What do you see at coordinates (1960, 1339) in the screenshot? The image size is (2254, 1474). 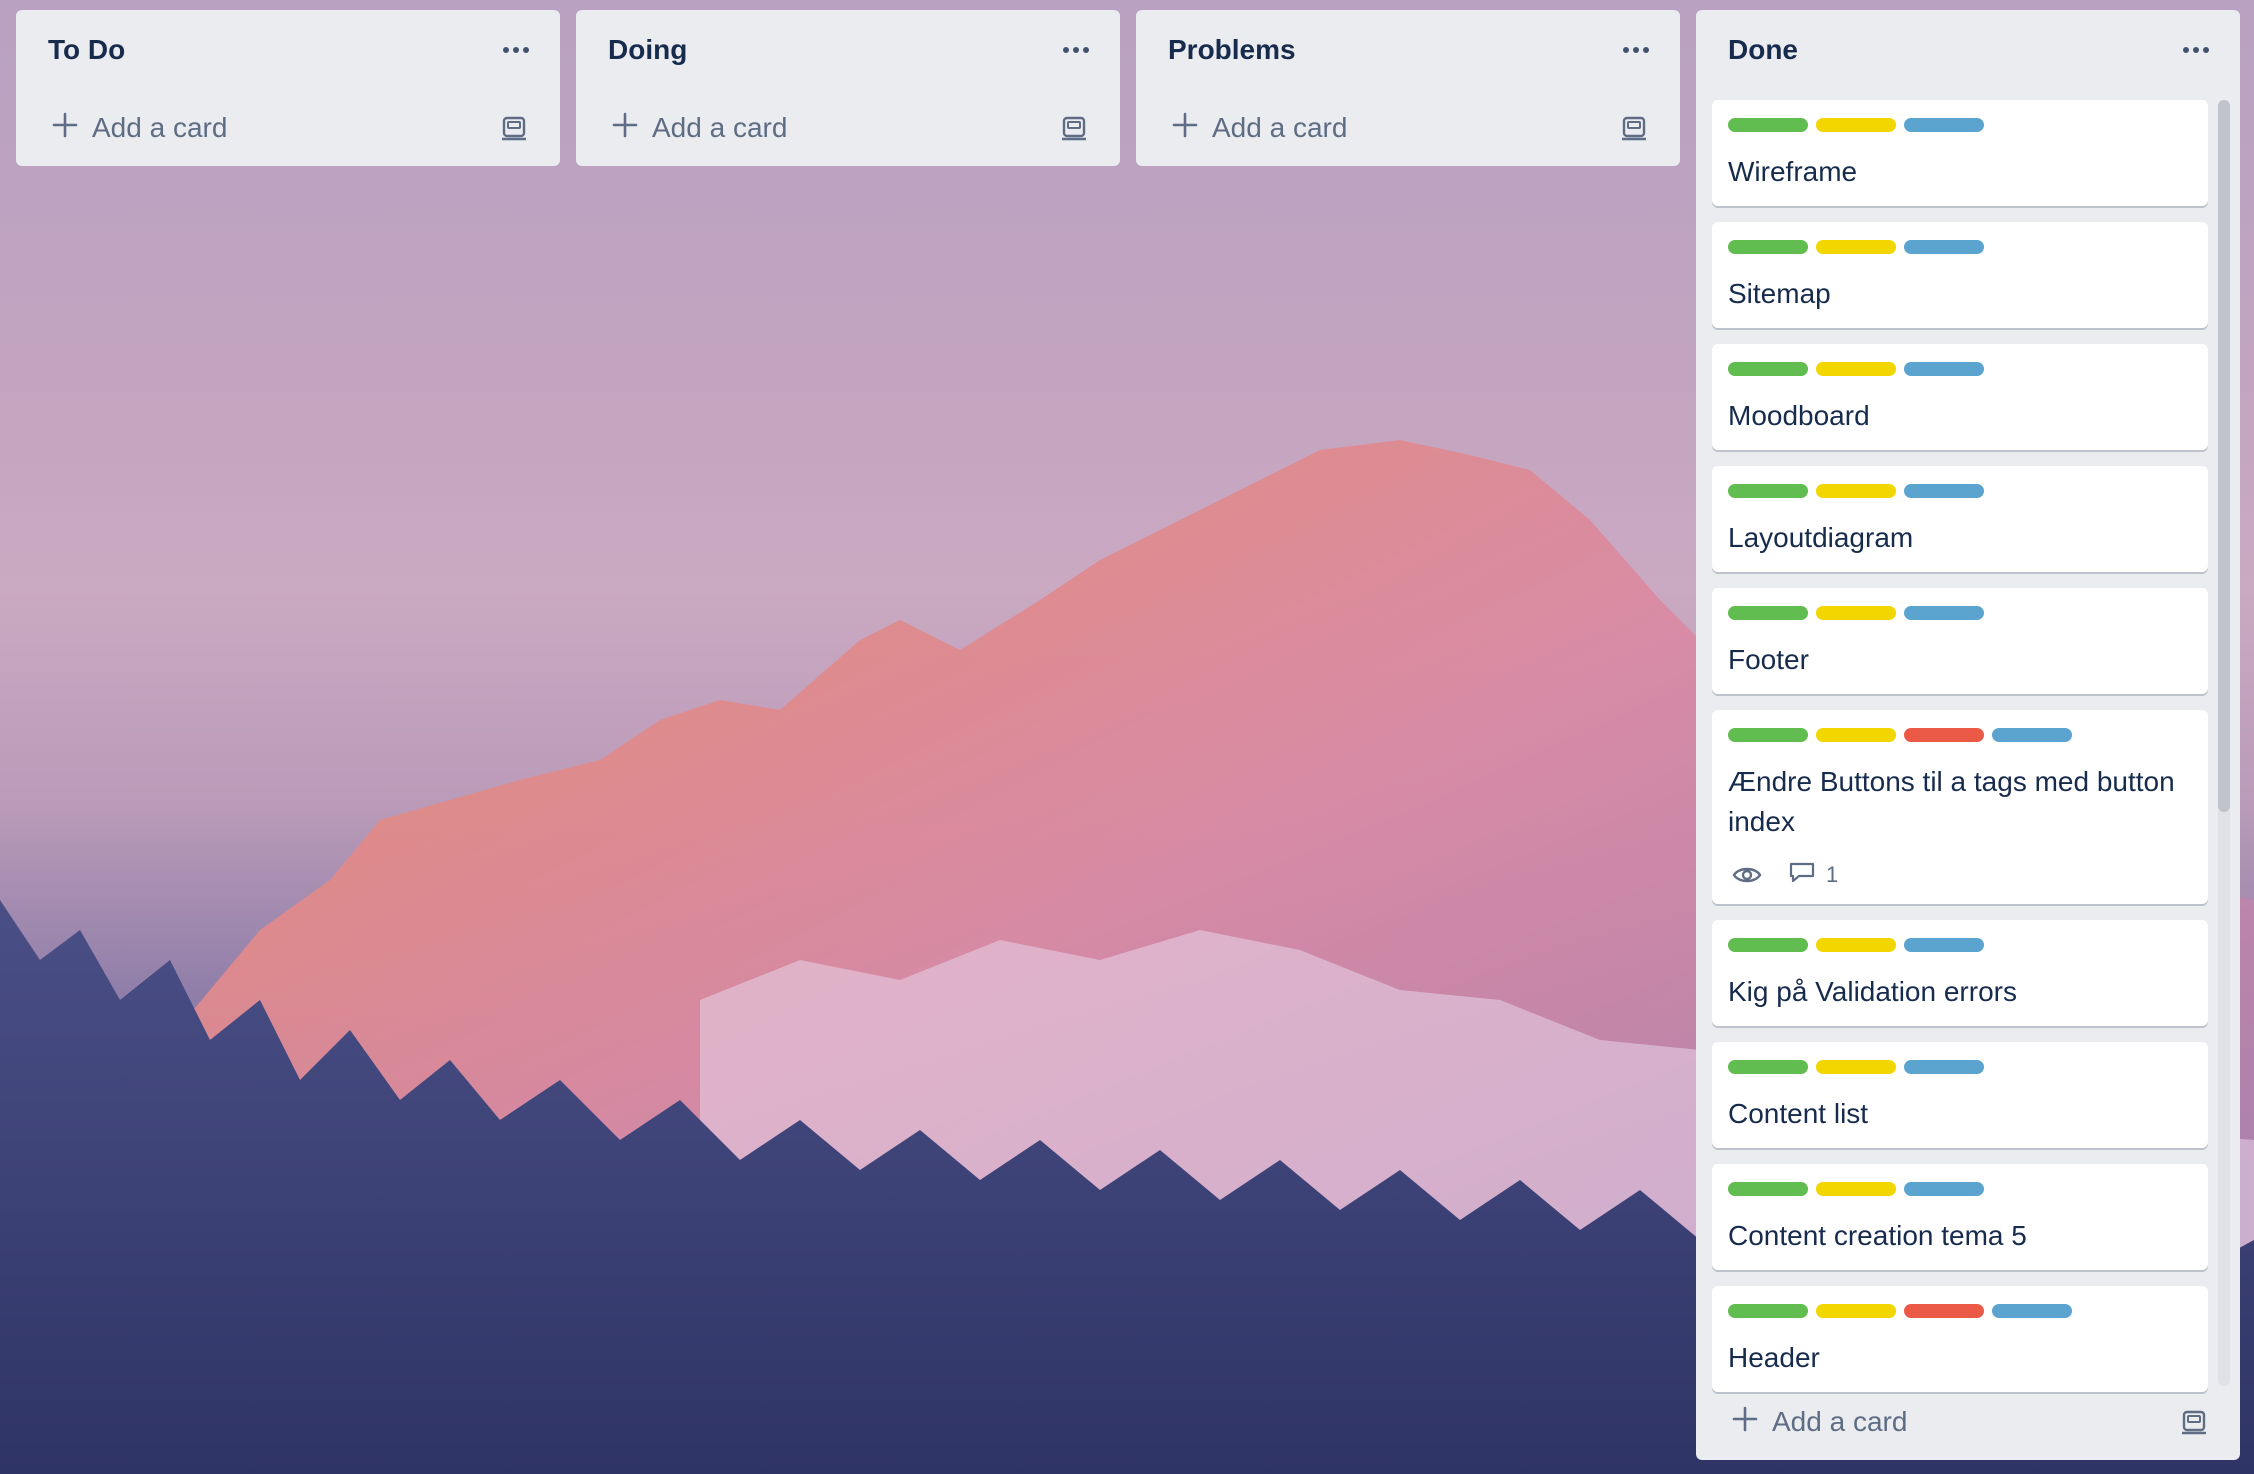 I see `card: Header` at bounding box center [1960, 1339].